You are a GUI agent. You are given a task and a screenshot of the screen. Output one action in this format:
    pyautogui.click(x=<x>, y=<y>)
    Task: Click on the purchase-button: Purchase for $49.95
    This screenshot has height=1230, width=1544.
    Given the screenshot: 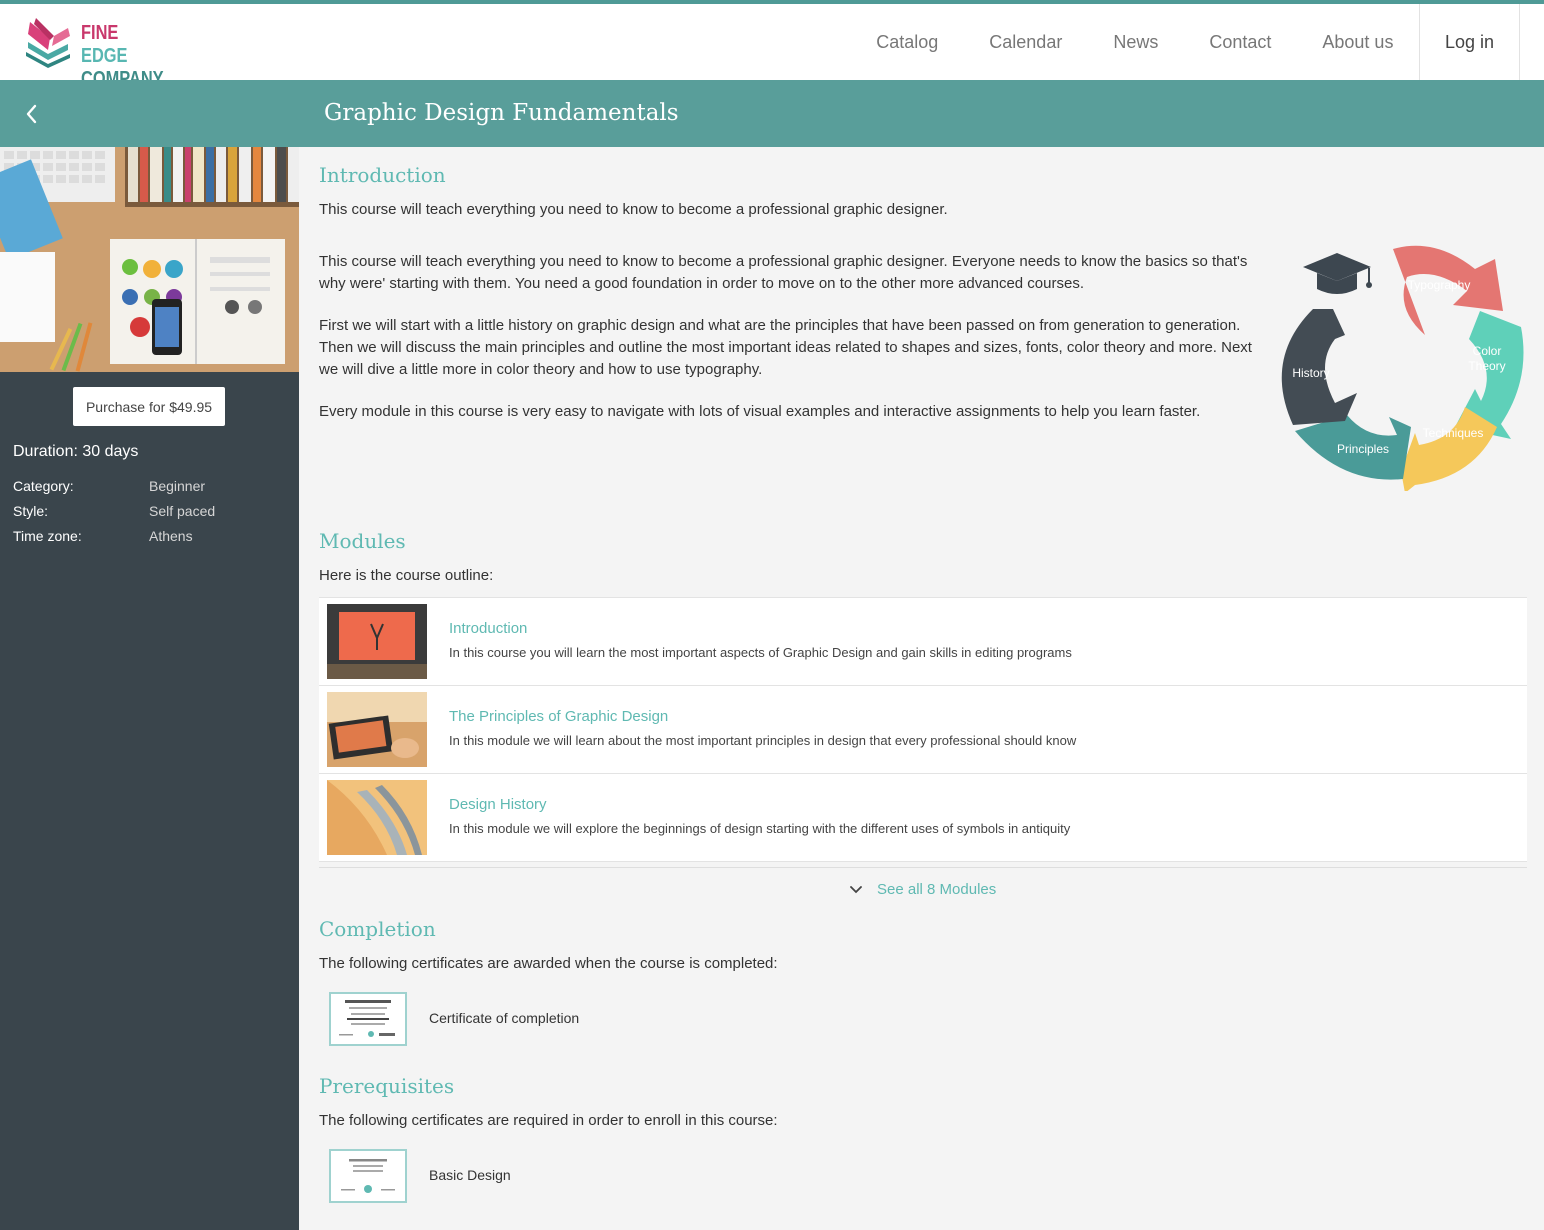 What is the action you would take?
    pyautogui.click(x=149, y=406)
    